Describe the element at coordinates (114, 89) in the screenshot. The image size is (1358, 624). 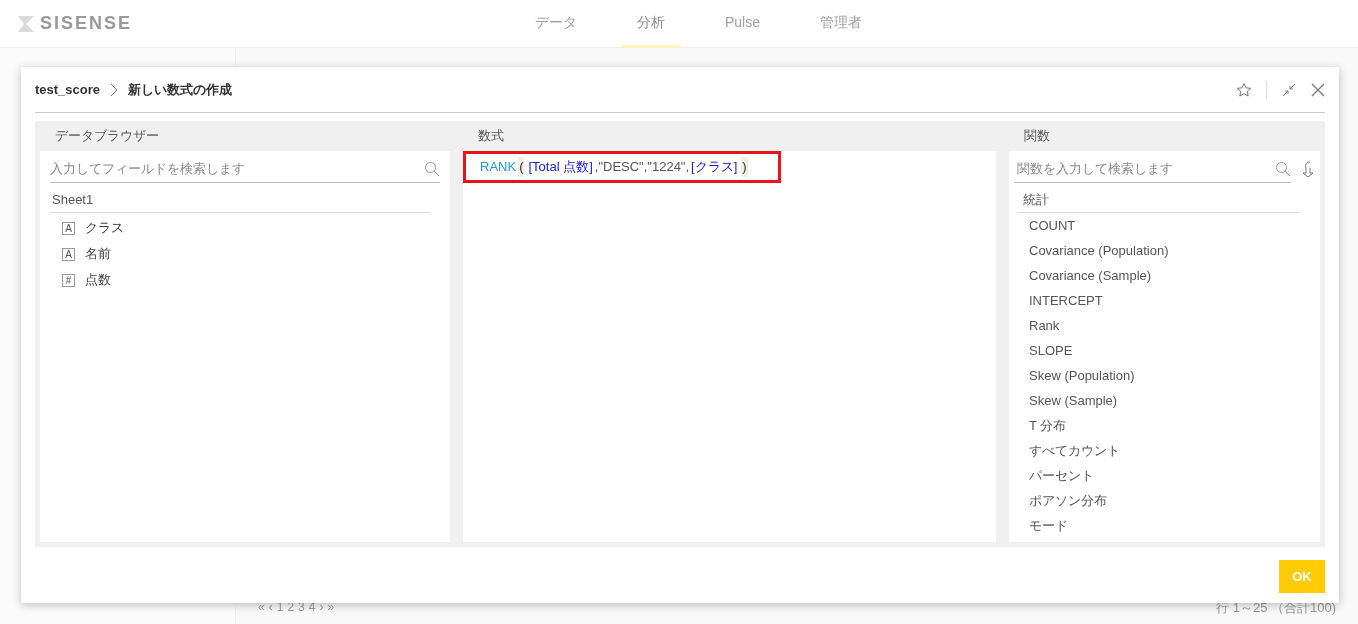
I see `chevron-icon` at that location.